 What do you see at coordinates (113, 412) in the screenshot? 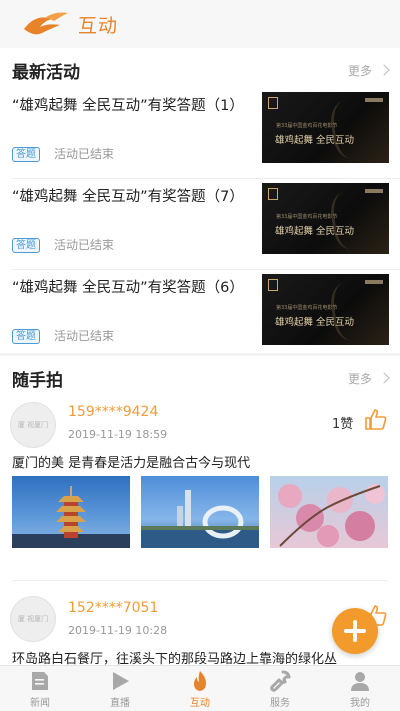
I see `post-username: 159****9424` at bounding box center [113, 412].